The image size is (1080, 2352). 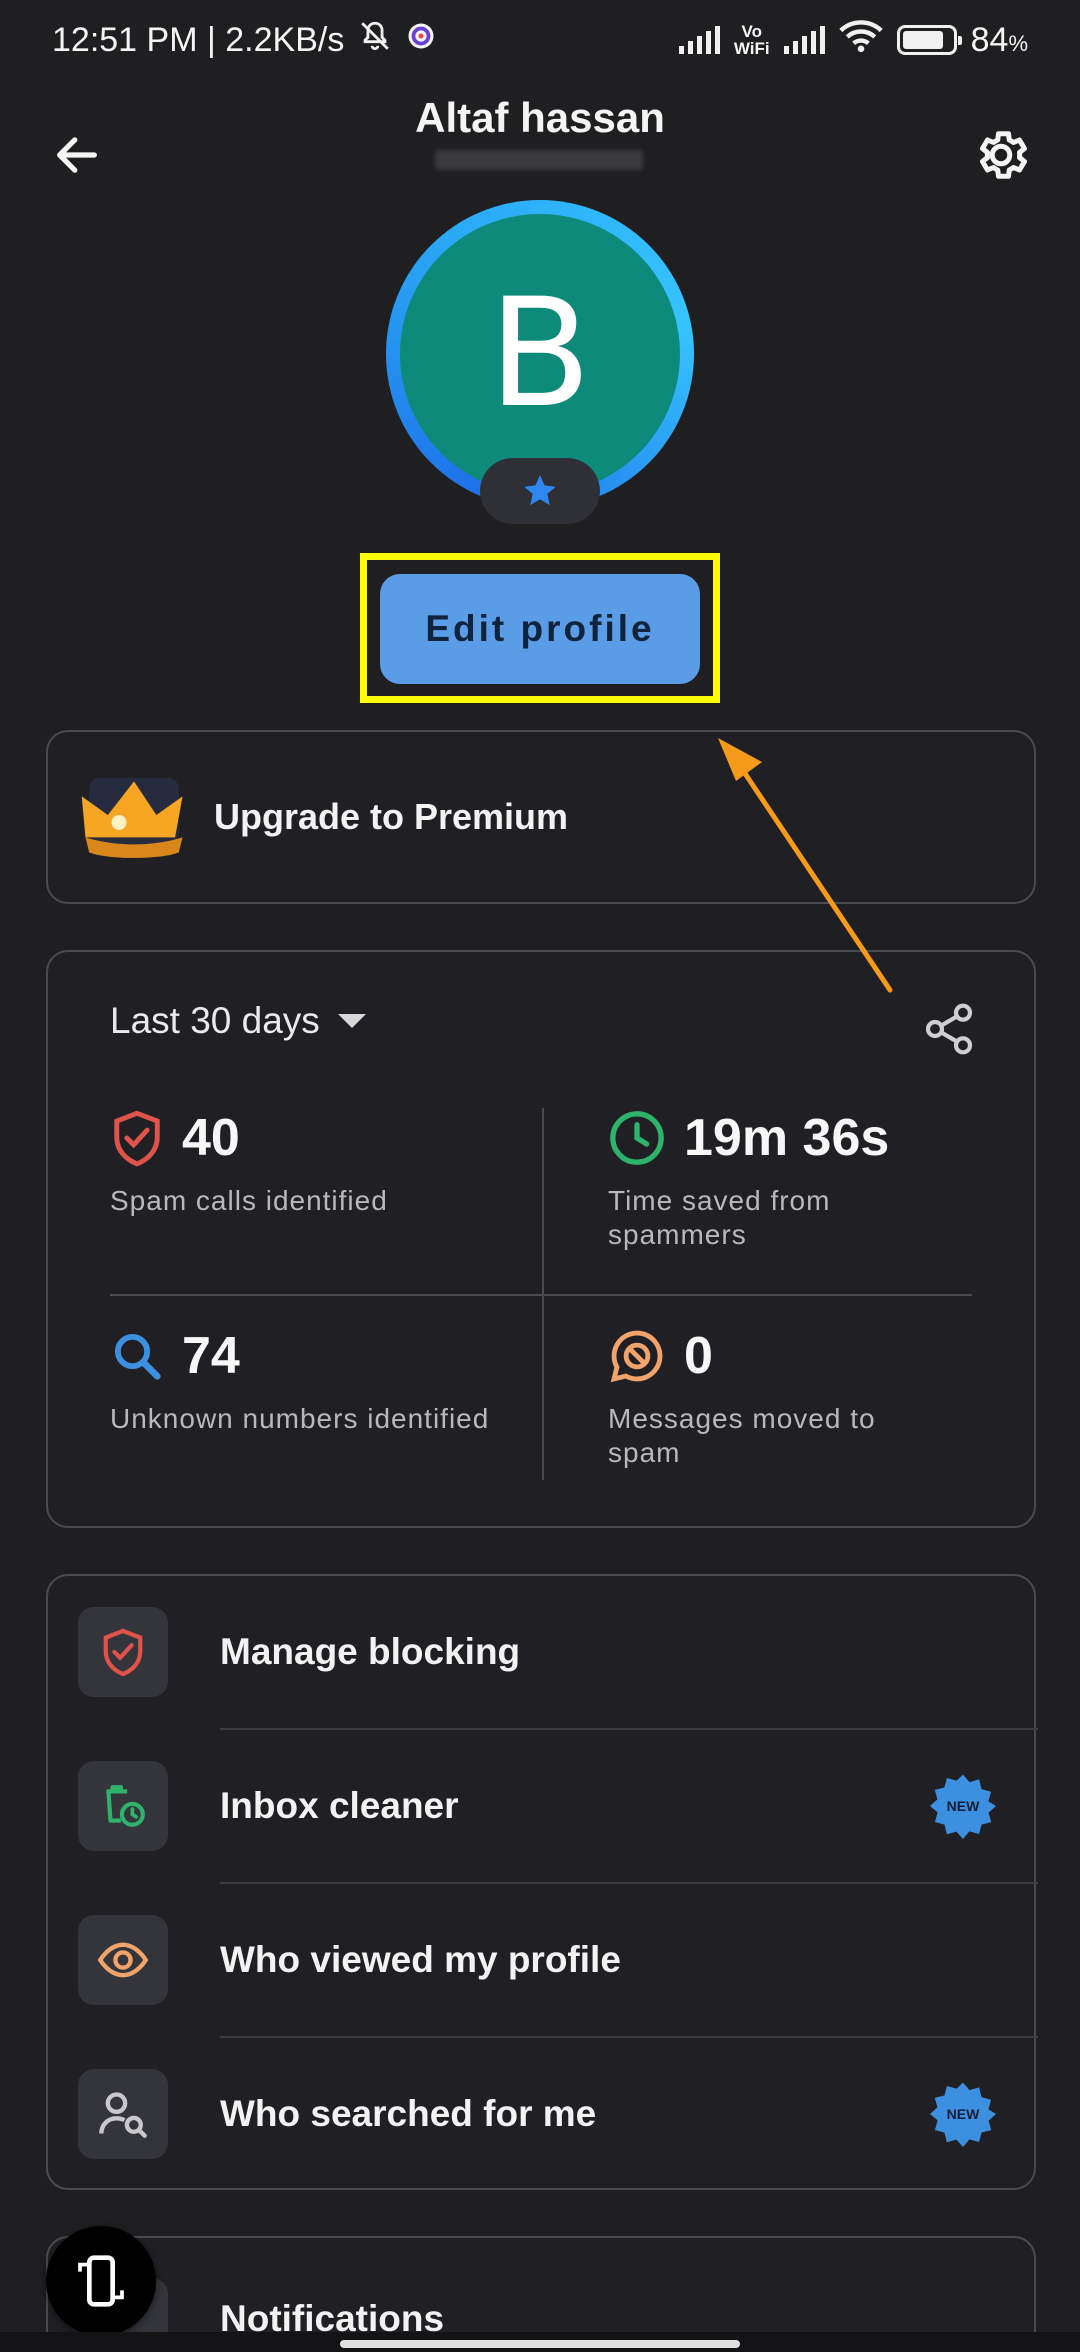 What do you see at coordinates (540, 629) in the screenshot?
I see `edit-profile-button: Edit profile` at bounding box center [540, 629].